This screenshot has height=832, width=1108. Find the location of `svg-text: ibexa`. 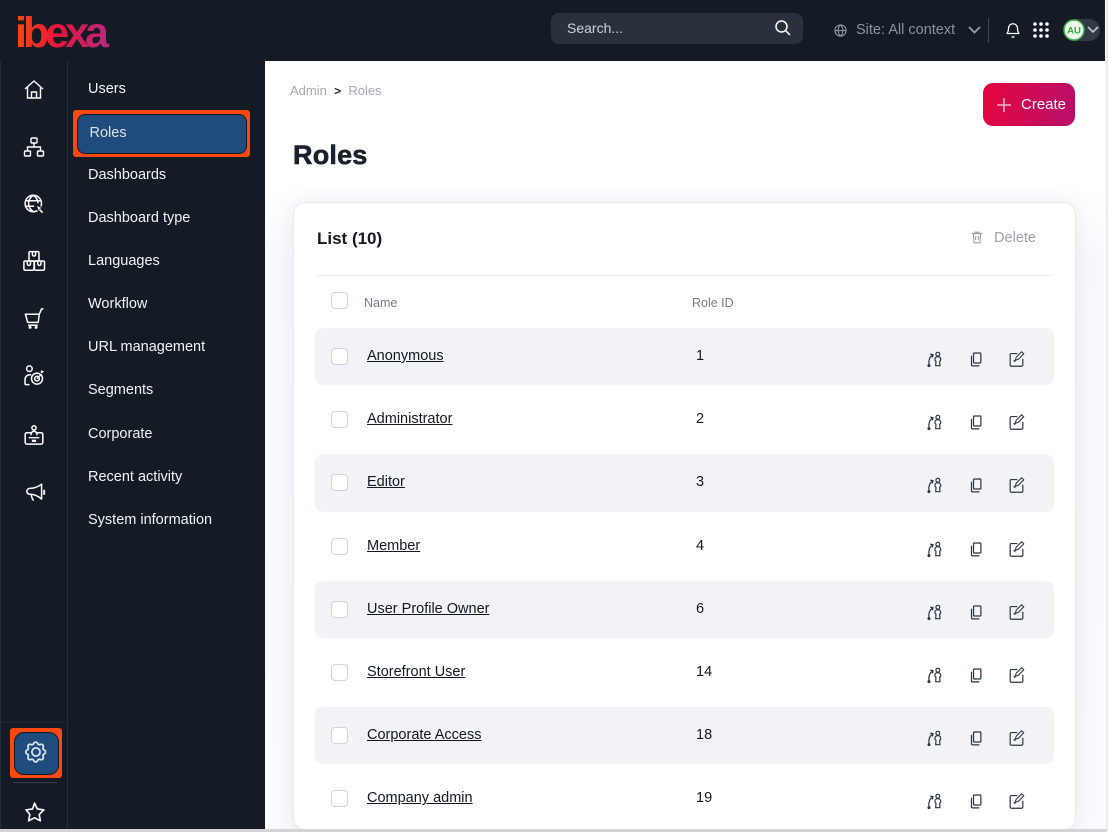

svg-text: ibexa is located at coordinates (62, 32).